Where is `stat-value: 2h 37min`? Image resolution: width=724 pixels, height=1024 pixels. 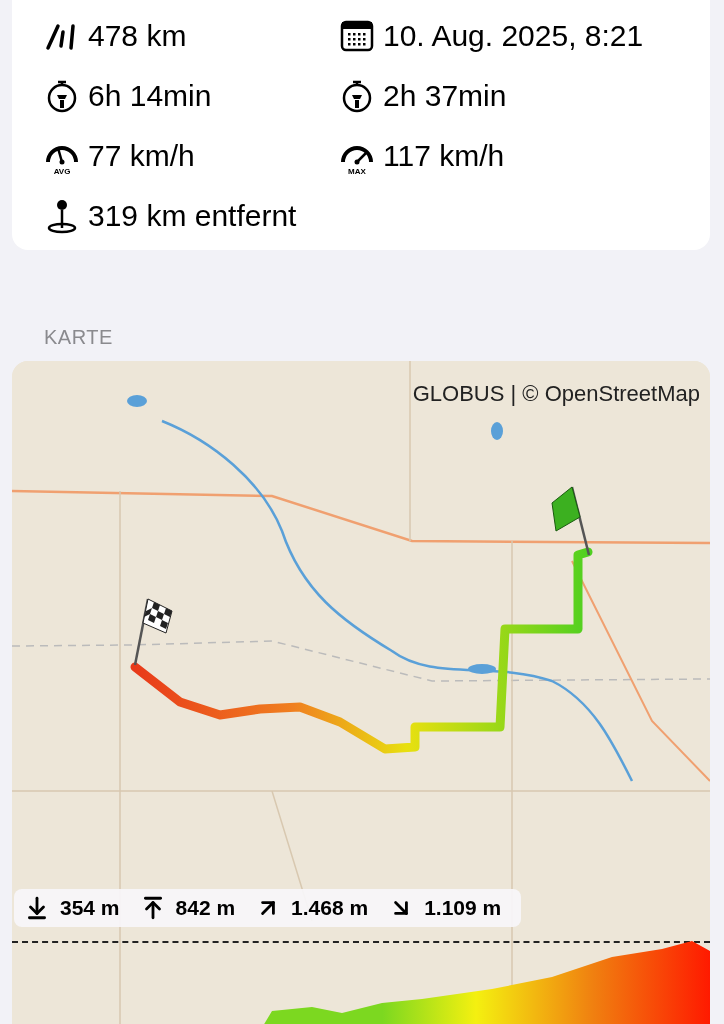 stat-value: 2h 37min is located at coordinates (445, 96).